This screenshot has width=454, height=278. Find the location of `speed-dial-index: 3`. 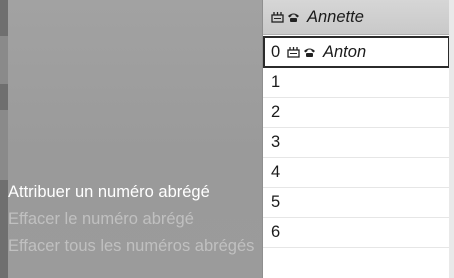

speed-dial-index: 3 is located at coordinates (276, 142).